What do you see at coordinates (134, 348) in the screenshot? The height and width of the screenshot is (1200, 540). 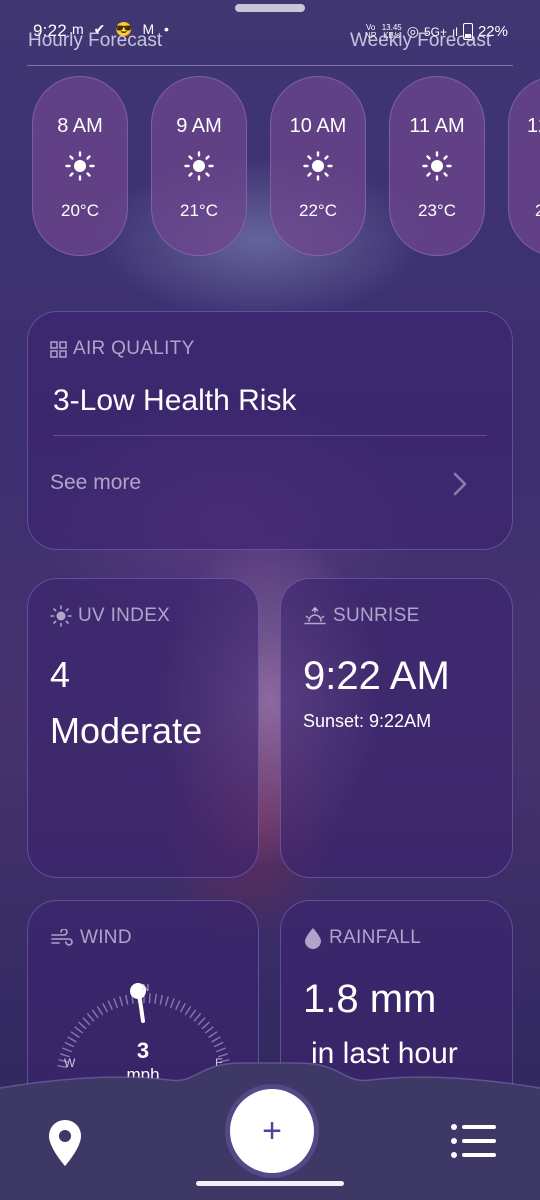 I see `air-quality-label: AIR QUALITY` at bounding box center [134, 348].